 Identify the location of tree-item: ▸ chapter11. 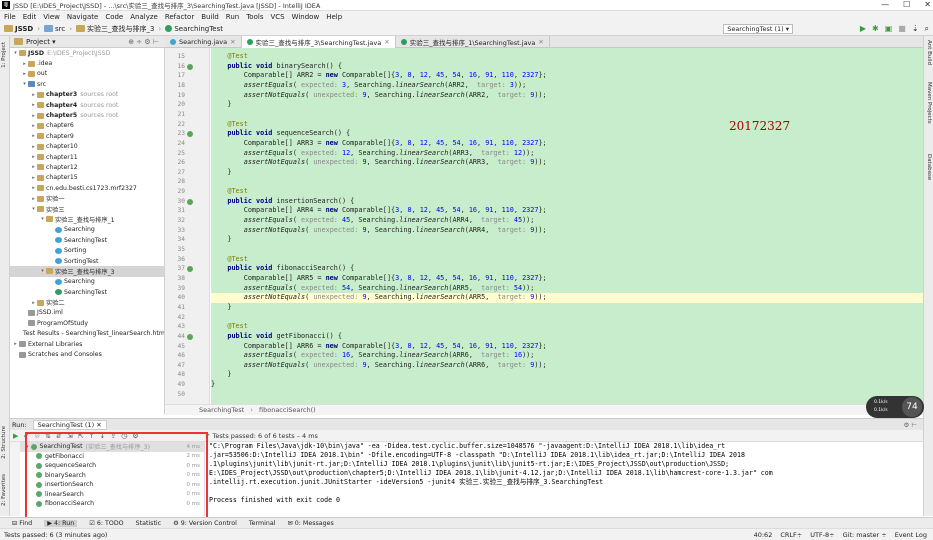
(87, 157).